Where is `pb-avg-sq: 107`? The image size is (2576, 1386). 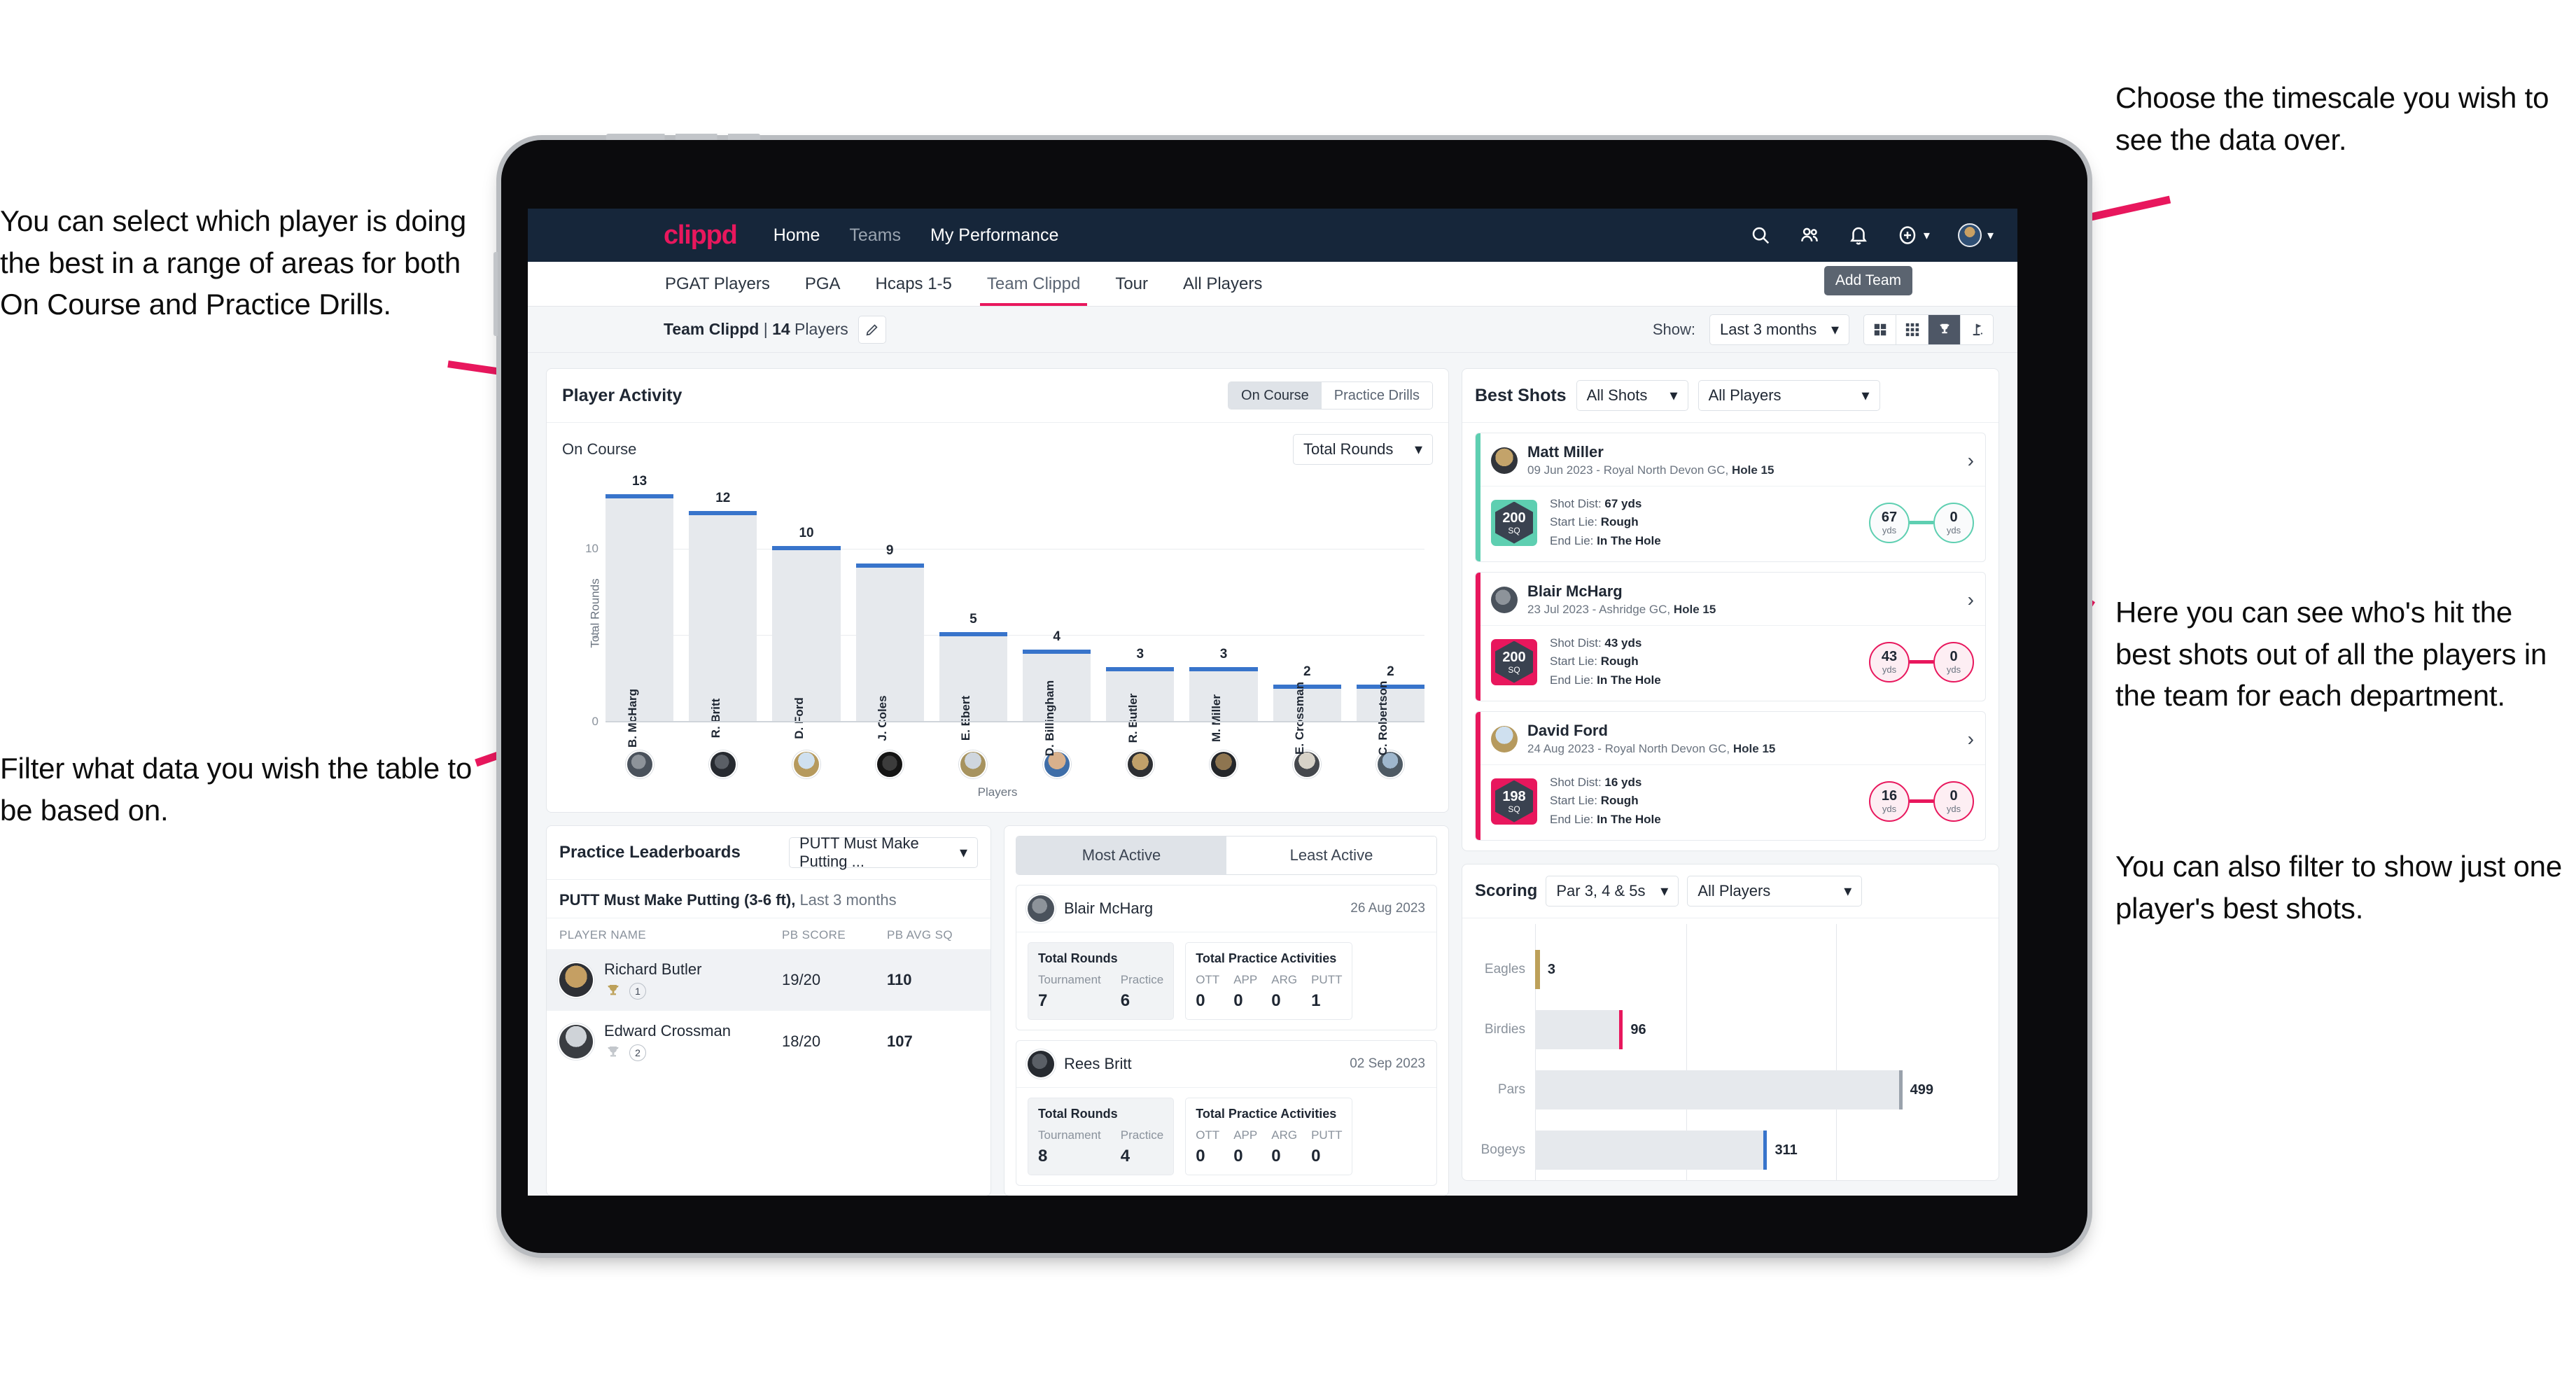
pb-avg-sq: 107 is located at coordinates (900, 1041).